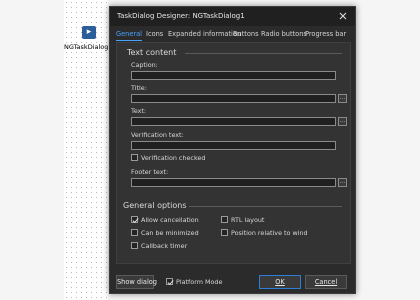 The image size is (420, 300). I want to click on title-bar: TaskDialog Designer: NGTaskDialog1, so click(232, 16).